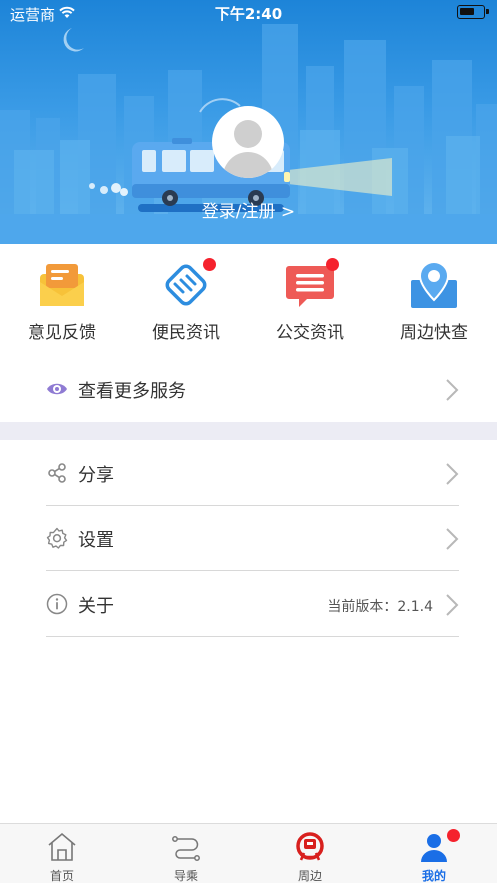  What do you see at coordinates (252, 539) in the screenshot?
I see `menu-row-settings: 设置` at bounding box center [252, 539].